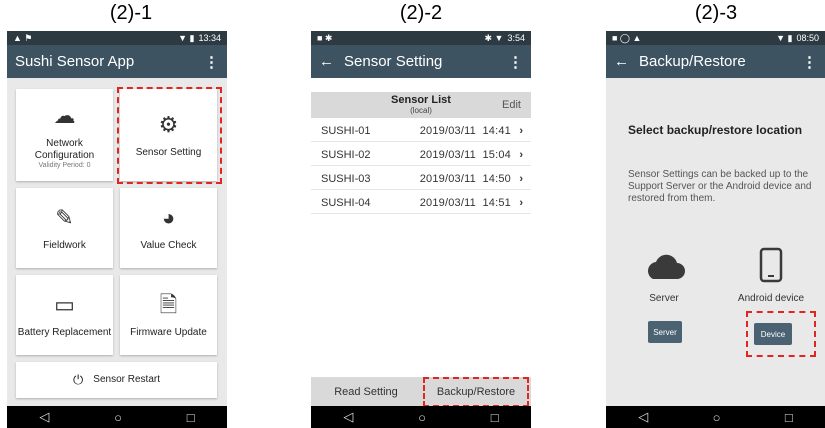  What do you see at coordinates (665, 332) in the screenshot?
I see `server-button: Server` at bounding box center [665, 332].